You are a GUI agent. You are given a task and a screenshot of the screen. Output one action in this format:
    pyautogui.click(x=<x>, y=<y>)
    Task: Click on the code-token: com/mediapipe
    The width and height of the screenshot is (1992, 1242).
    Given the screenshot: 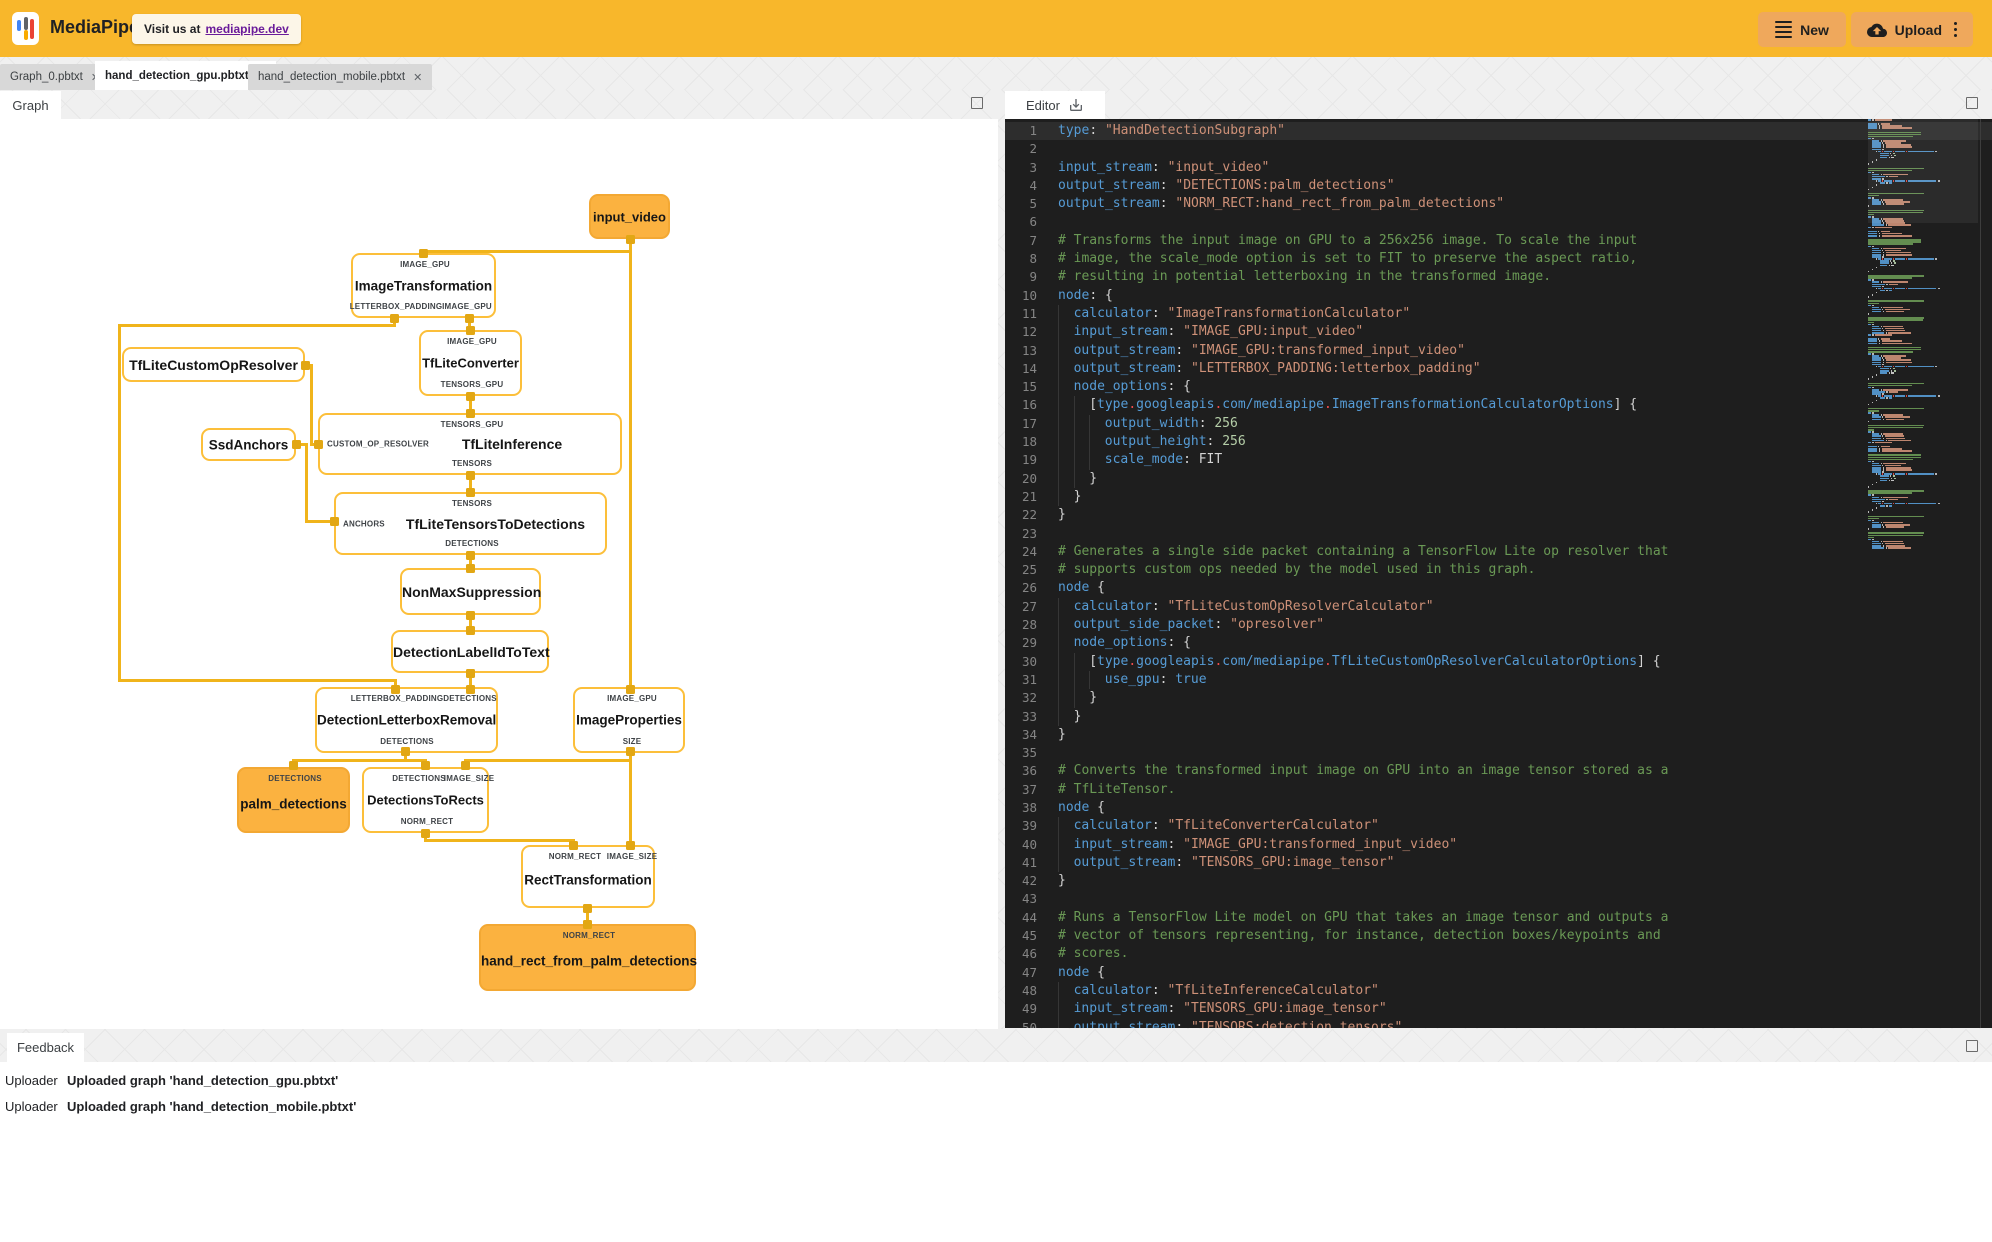 What is the action you would take?
    pyautogui.click(x=1273, y=405)
    